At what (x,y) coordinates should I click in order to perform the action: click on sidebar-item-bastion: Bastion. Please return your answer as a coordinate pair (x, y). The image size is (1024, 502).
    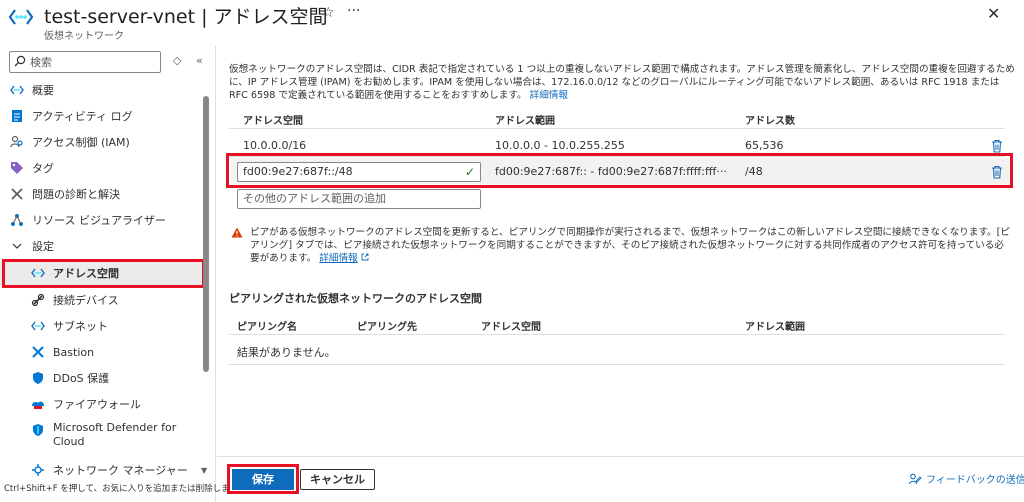
    Looking at the image, I should click on (102, 352).